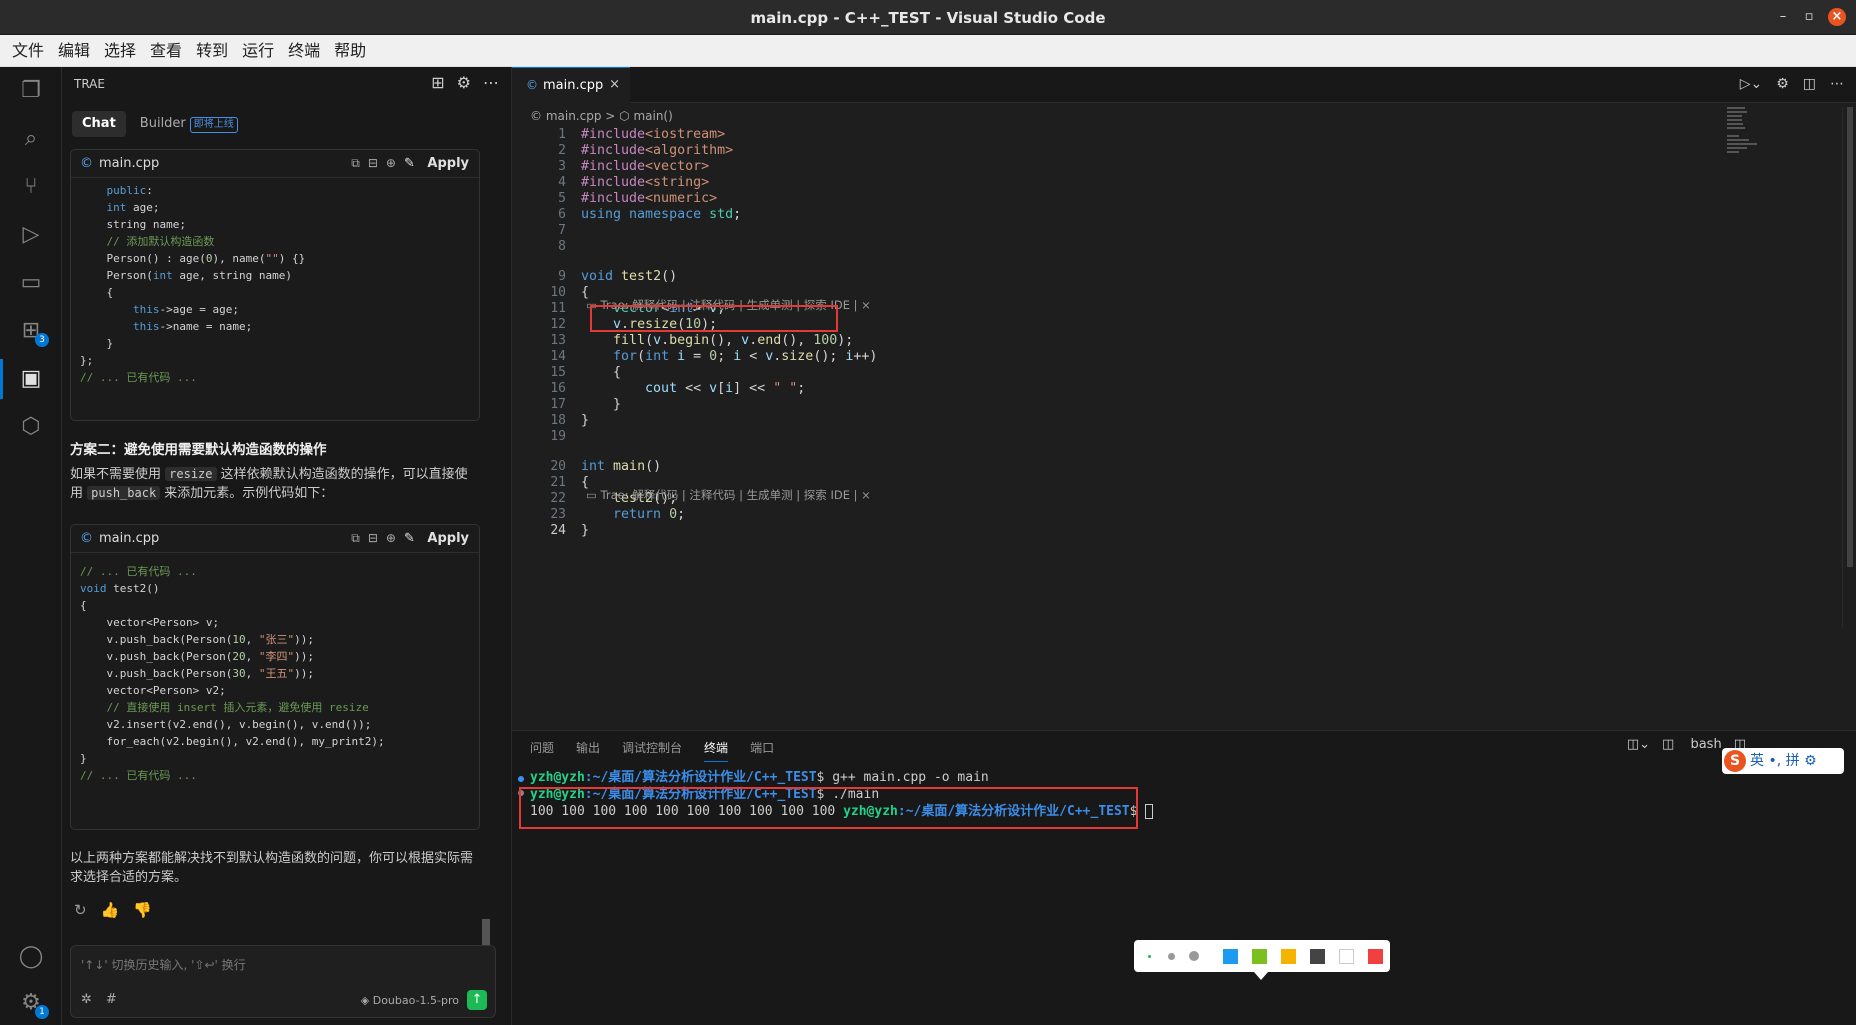 This screenshot has height=1025, width=1856. Describe the element at coordinates (31, 91) in the screenshot. I see `explorer-icon: ❐` at that location.